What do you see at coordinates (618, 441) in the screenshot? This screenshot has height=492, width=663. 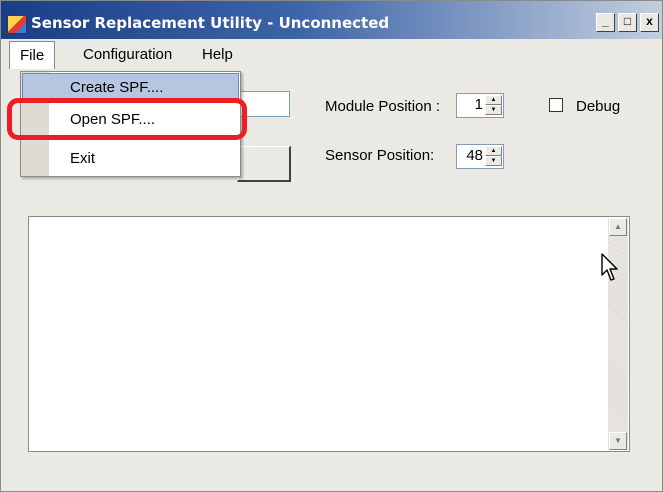 I see `scroll-down-icon: ▼` at bounding box center [618, 441].